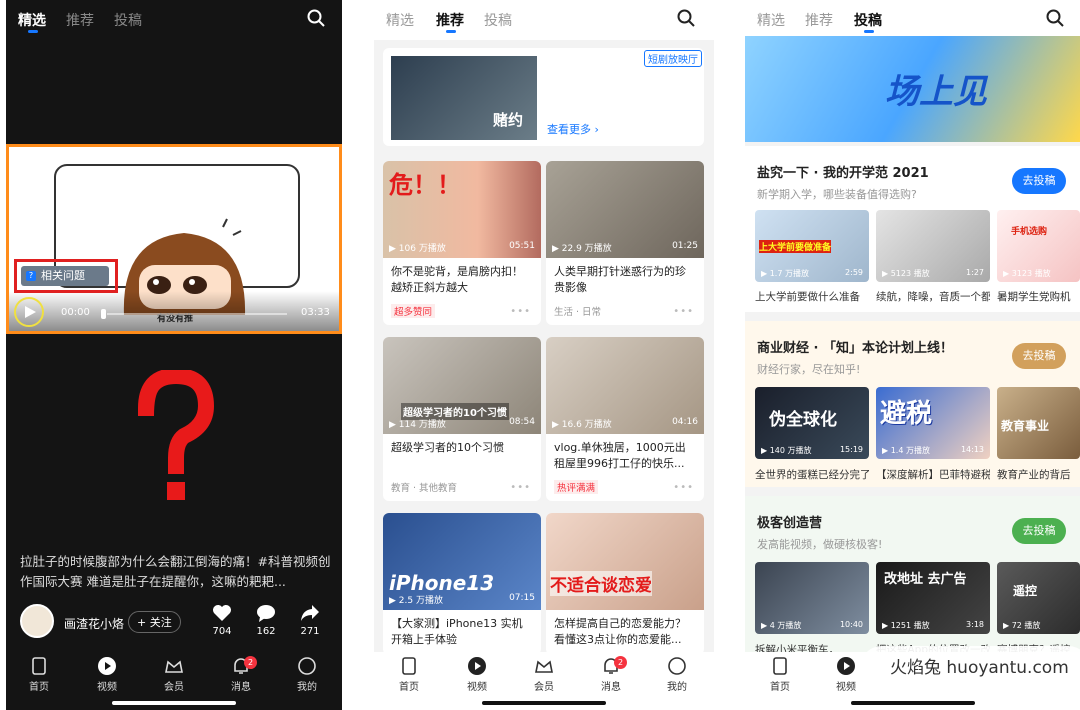 This screenshot has width=1080, height=710. Describe the element at coordinates (1038, 423) in the screenshot. I see `mini-video-thumbnail: 教育事业` at that location.